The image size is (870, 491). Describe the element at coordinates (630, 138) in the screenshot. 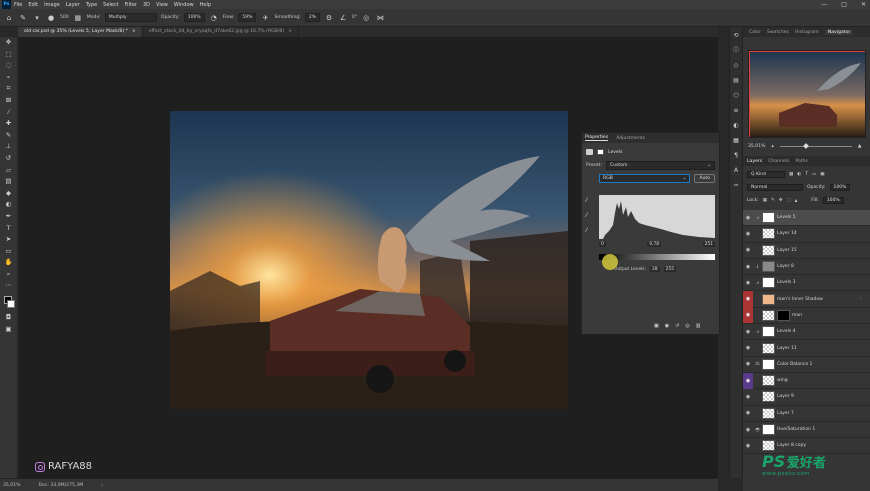

I see `tab-adjustments: Adjustments` at that location.